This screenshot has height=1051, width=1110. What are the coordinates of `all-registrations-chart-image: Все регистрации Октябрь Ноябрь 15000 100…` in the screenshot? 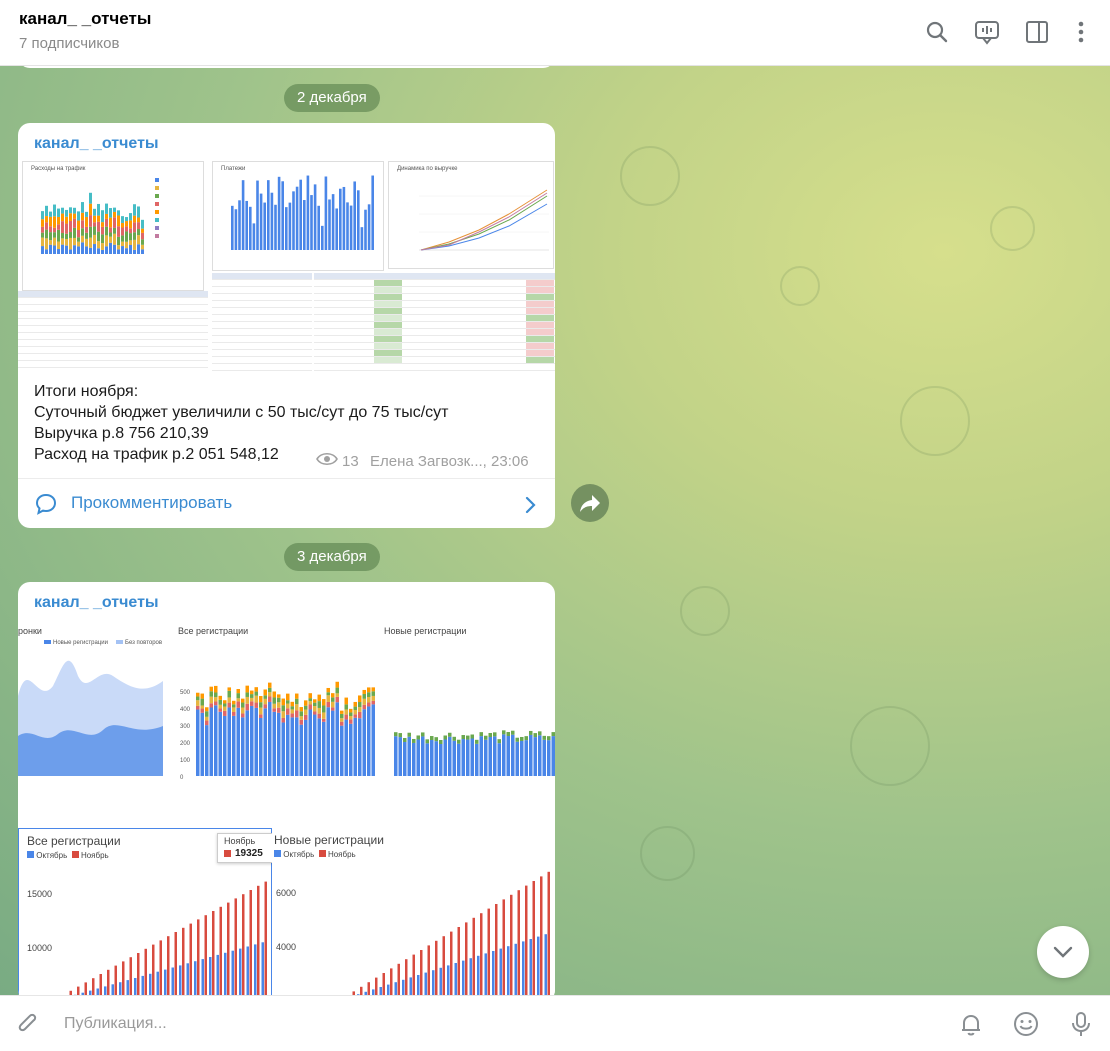 It's located at (145, 911).